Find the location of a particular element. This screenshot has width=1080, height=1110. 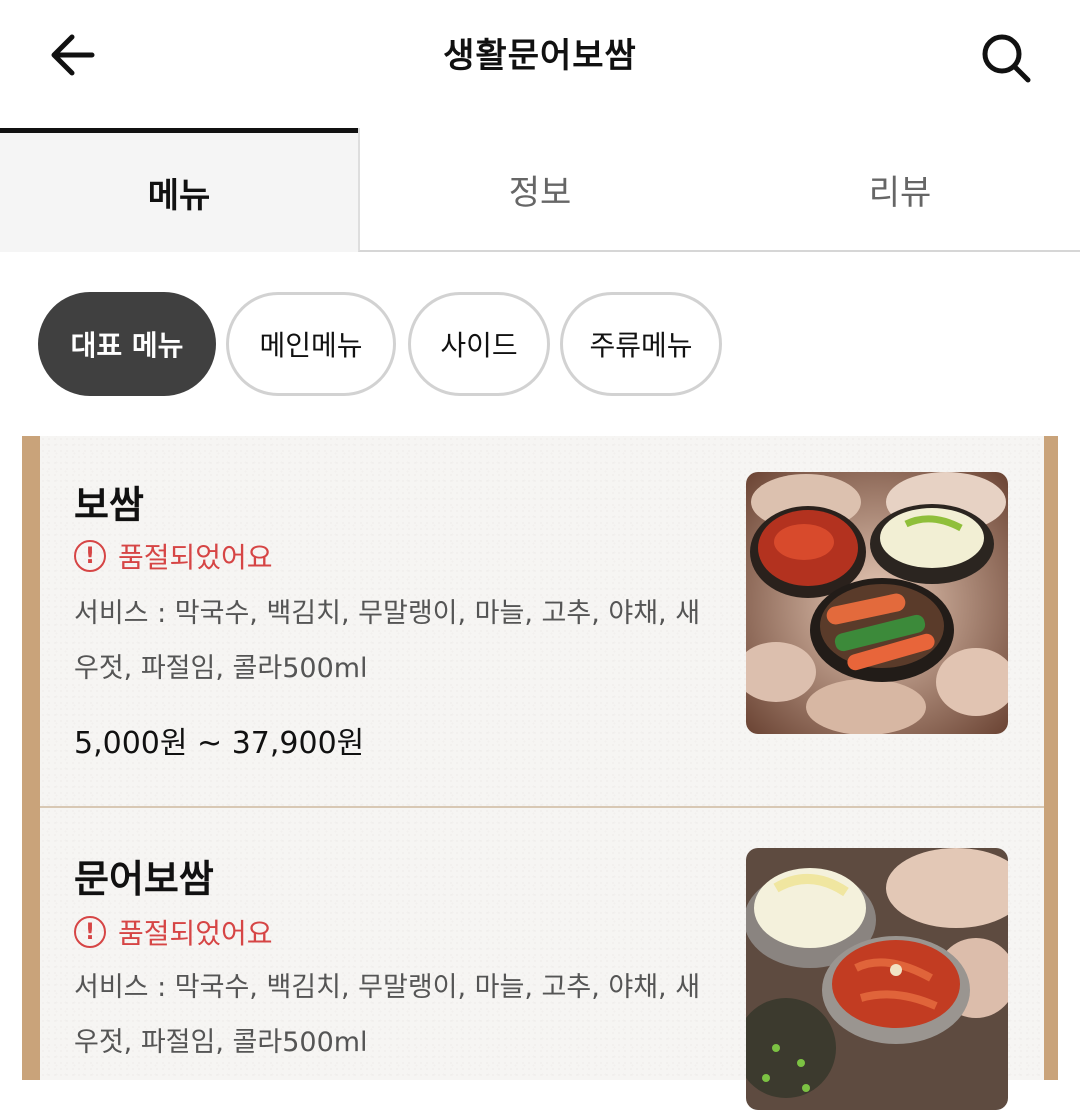

menu-item-name: 문어보쌈 is located at coordinates (144, 879).